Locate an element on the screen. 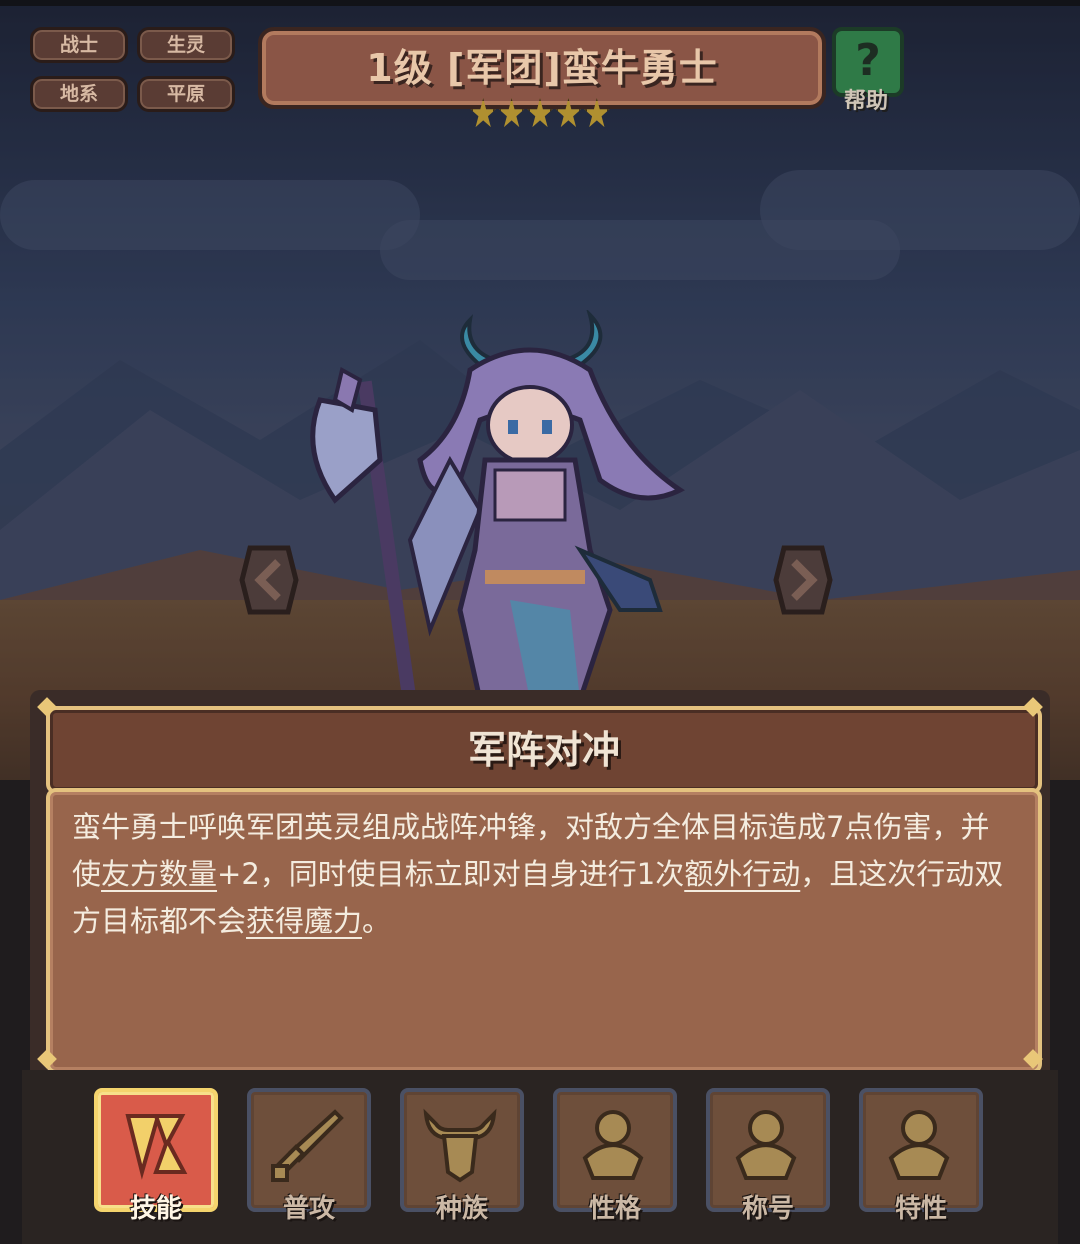  top-edge is located at coordinates (540, 3).